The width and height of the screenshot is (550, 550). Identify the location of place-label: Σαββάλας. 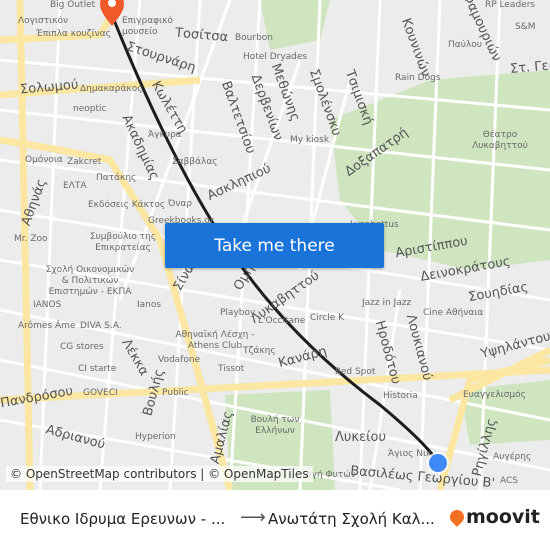
(195, 162).